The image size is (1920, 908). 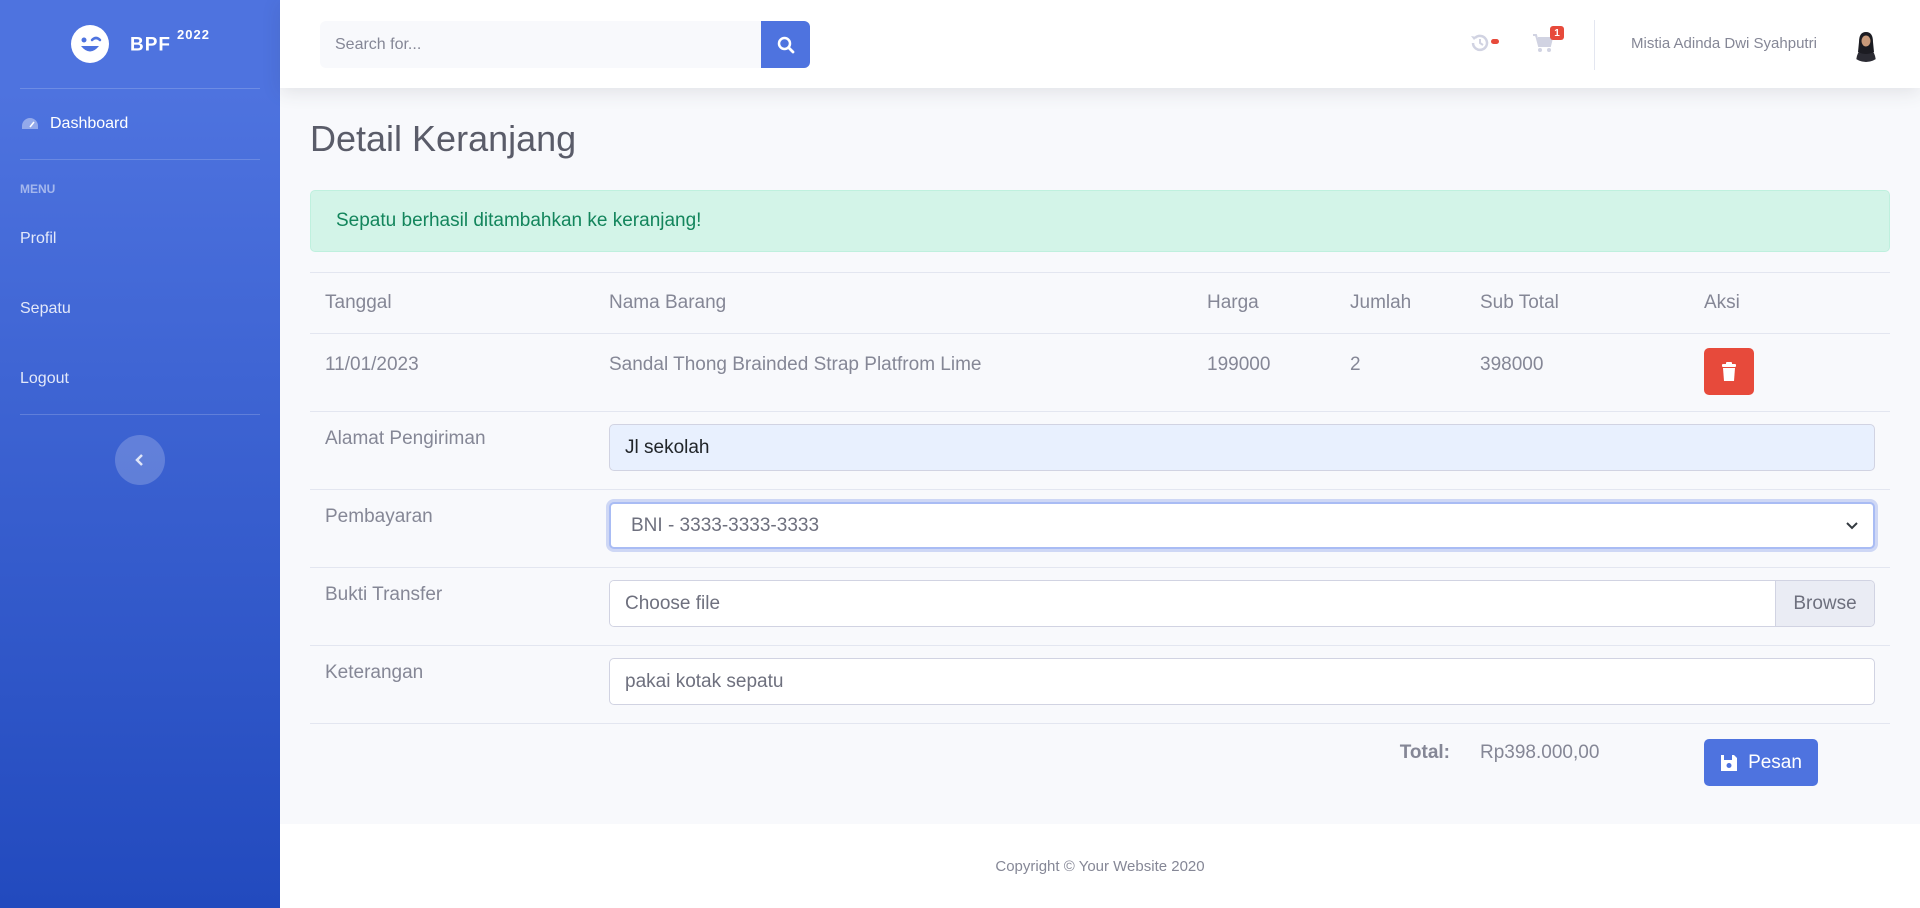 What do you see at coordinates (452, 450) in the screenshot?
I see `alamat-label: Alamat Pengiriman` at bounding box center [452, 450].